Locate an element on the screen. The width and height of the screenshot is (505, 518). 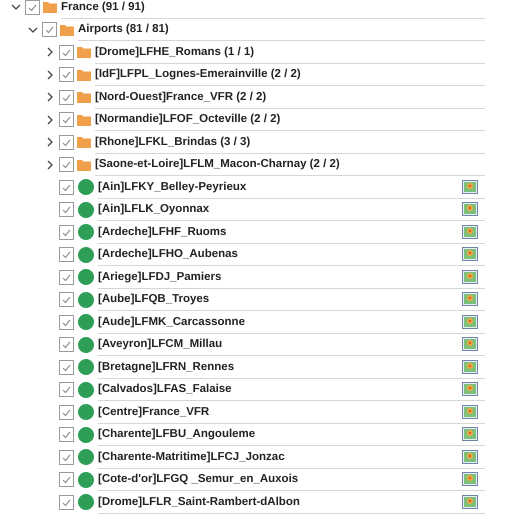
tree-item-label: [Cote-d'or]LFGQ _Semur_en_Auxois is located at coordinates (280, 479).